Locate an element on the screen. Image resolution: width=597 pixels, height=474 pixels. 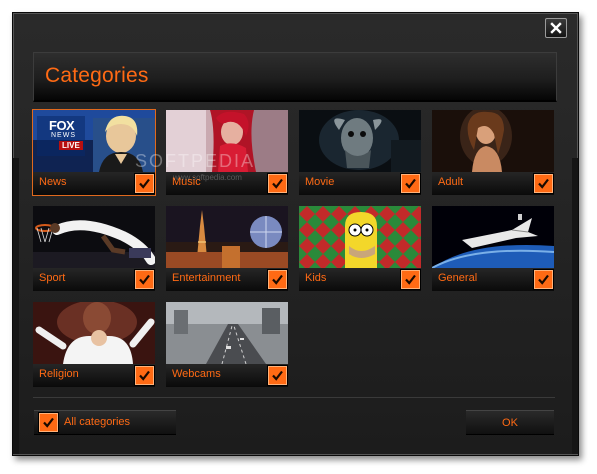
close-button is located at coordinates (556, 28).